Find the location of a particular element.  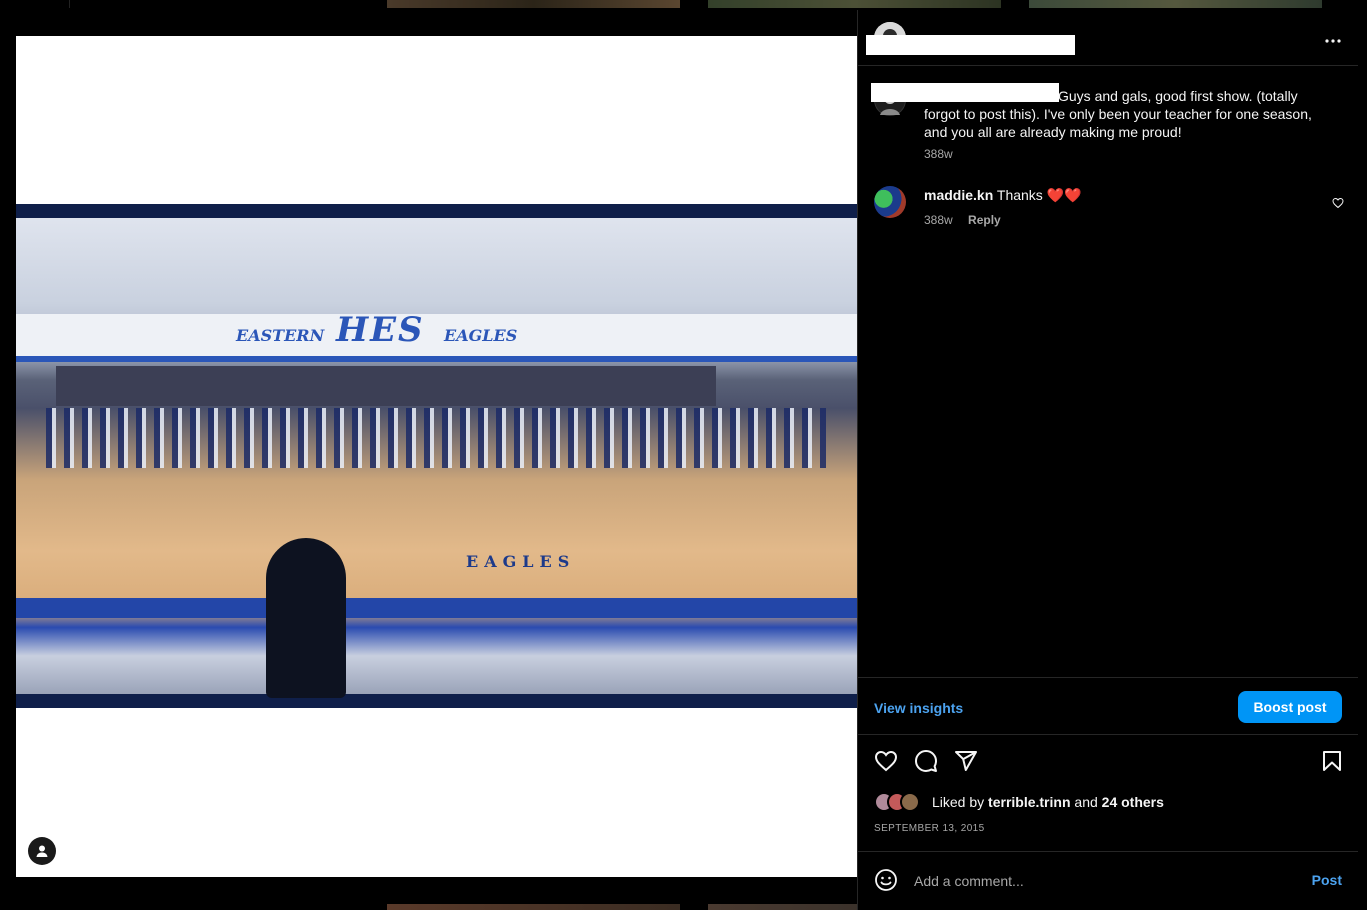

reply-button: Reply is located at coordinates (984, 220).